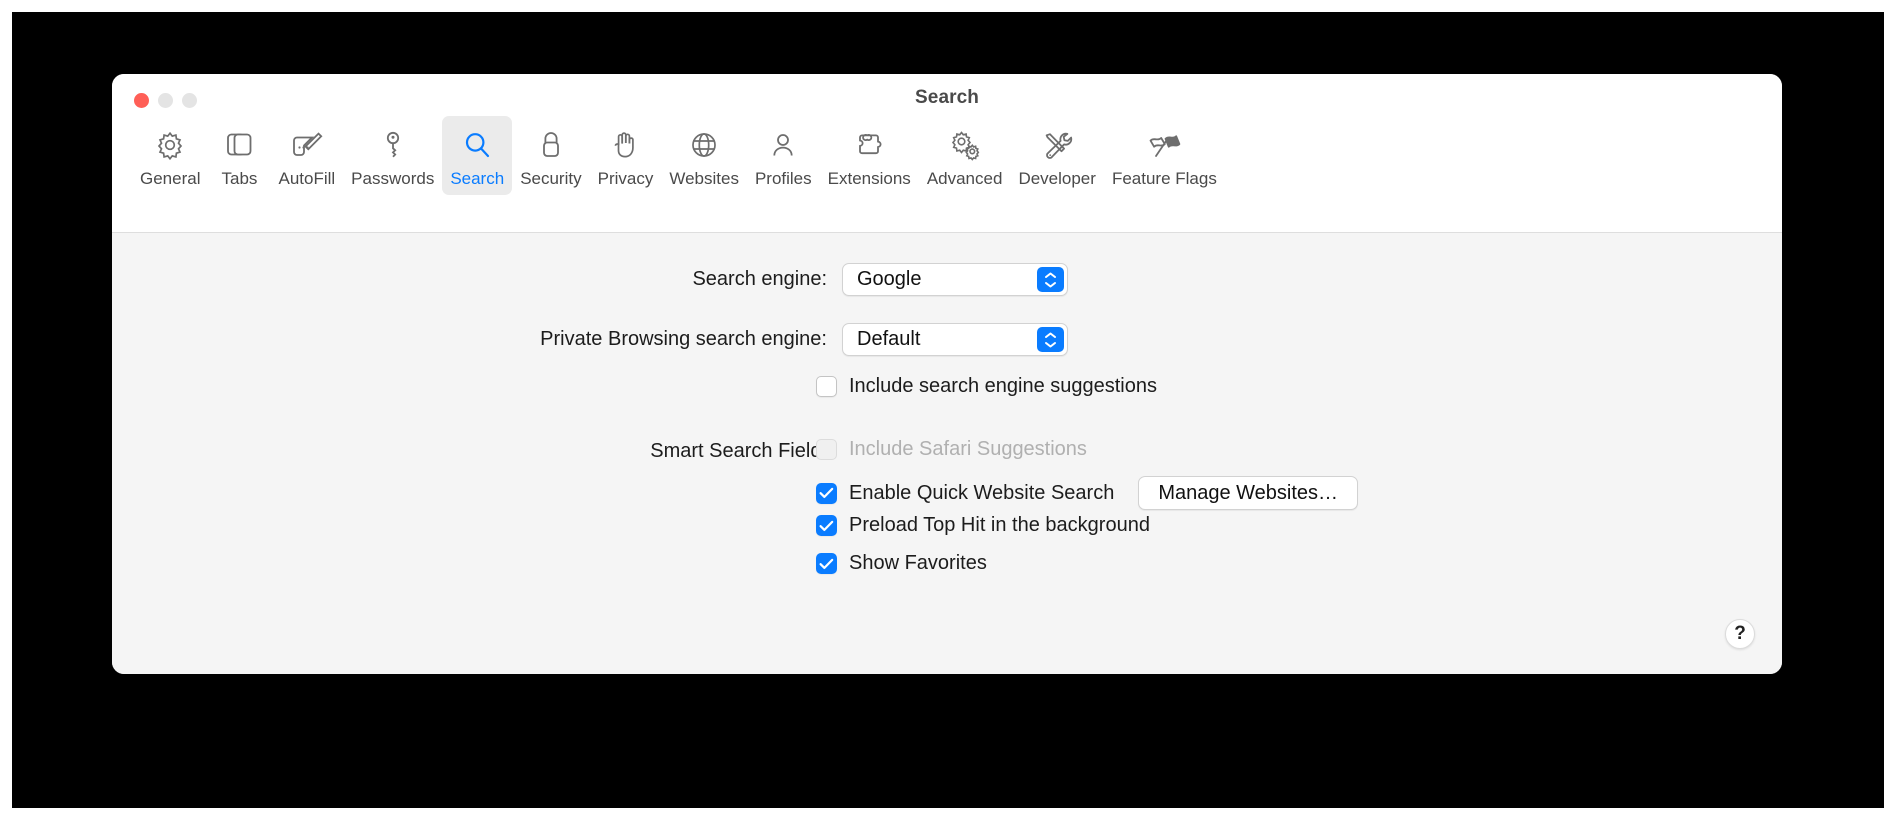 The height and width of the screenshot is (820, 1896). I want to click on enable-quick-website-search-checkbox, so click(826, 493).